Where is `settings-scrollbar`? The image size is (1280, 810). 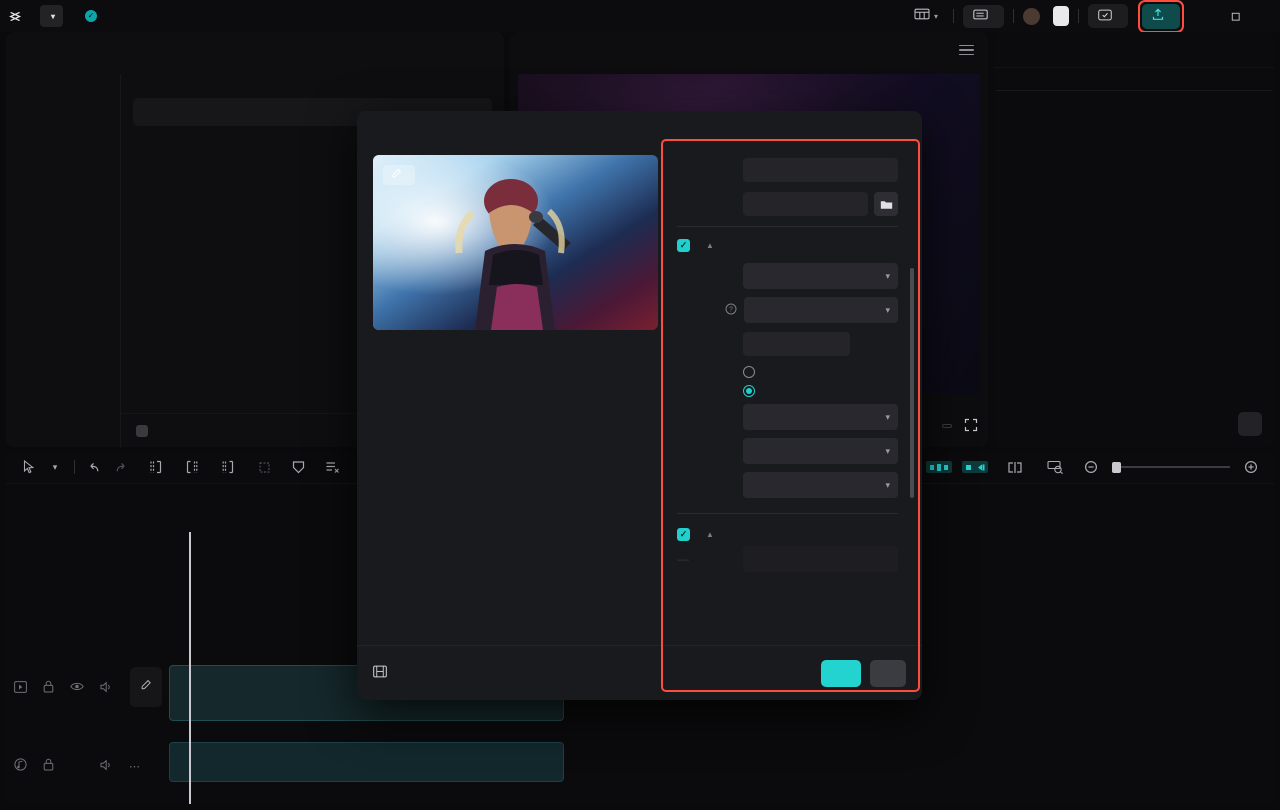 settings-scrollbar is located at coordinates (912, 383).